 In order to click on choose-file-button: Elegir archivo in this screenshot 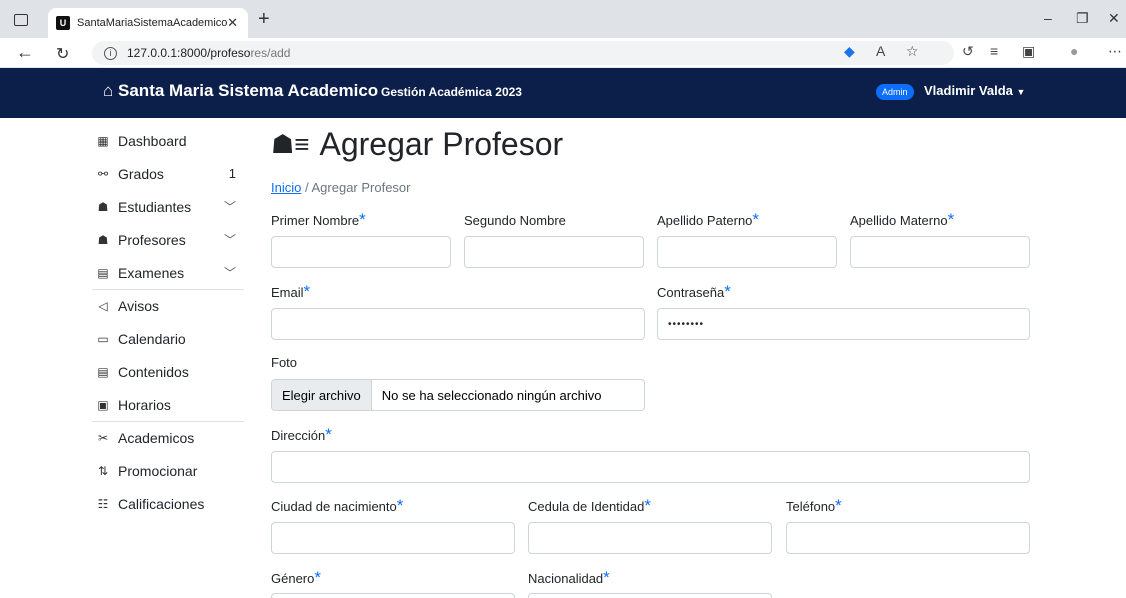, I will do `click(322, 395)`.